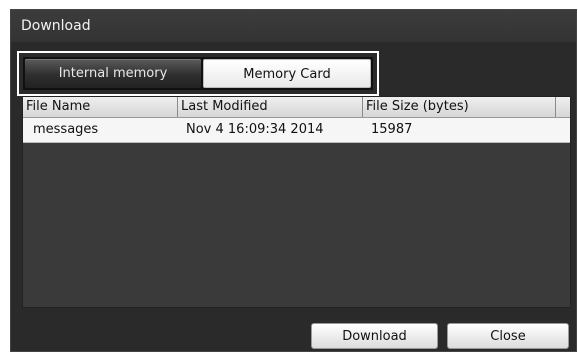  What do you see at coordinates (287, 73) in the screenshot?
I see `tab-memory-card: Memory Card` at bounding box center [287, 73].